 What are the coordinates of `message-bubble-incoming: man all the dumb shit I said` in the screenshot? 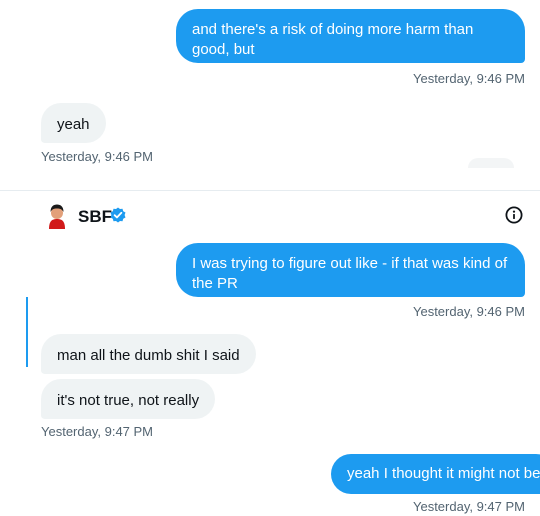 It's located at (148, 354).